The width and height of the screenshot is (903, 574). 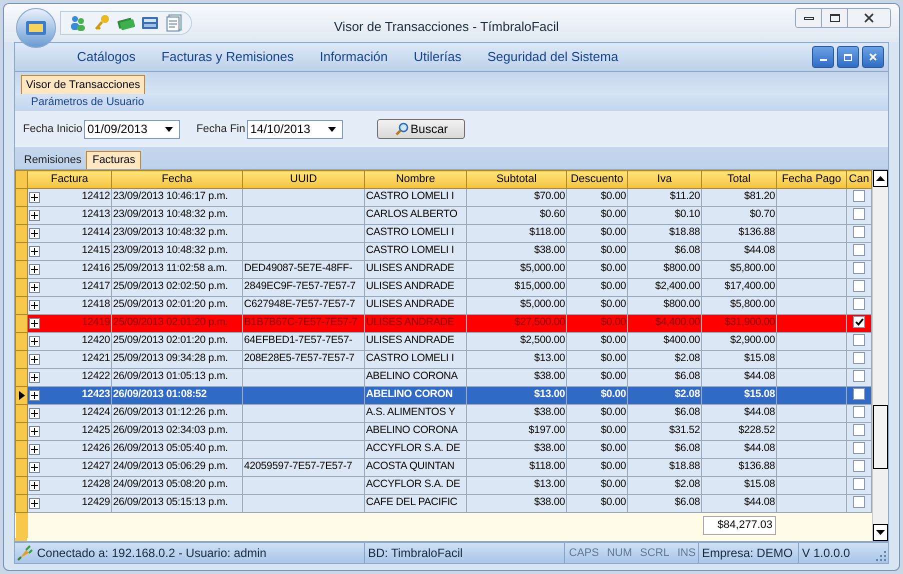 What do you see at coordinates (170, 340) in the screenshot?
I see `table-cell: 25/09/2013 02:01:20 p.m.` at bounding box center [170, 340].